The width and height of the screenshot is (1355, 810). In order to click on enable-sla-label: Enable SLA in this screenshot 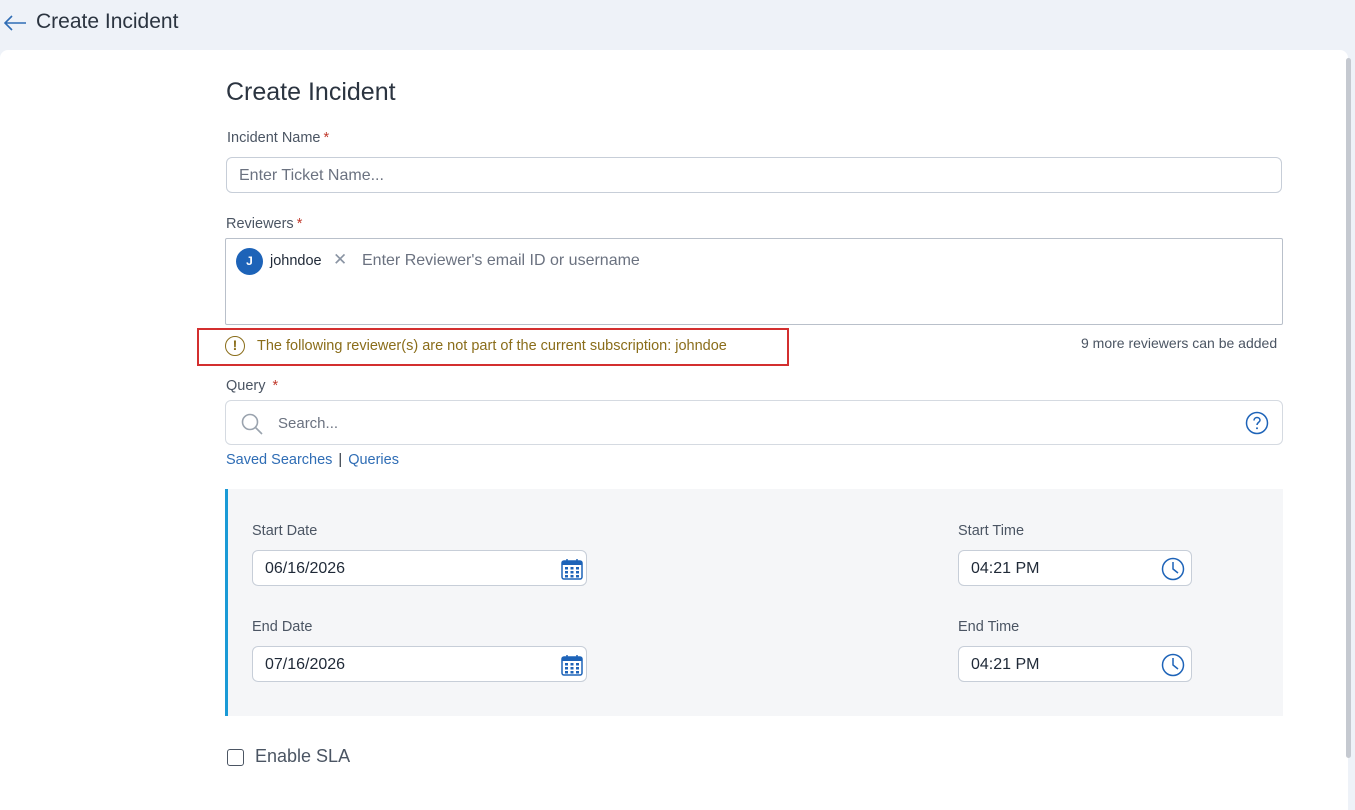, I will do `click(302, 756)`.